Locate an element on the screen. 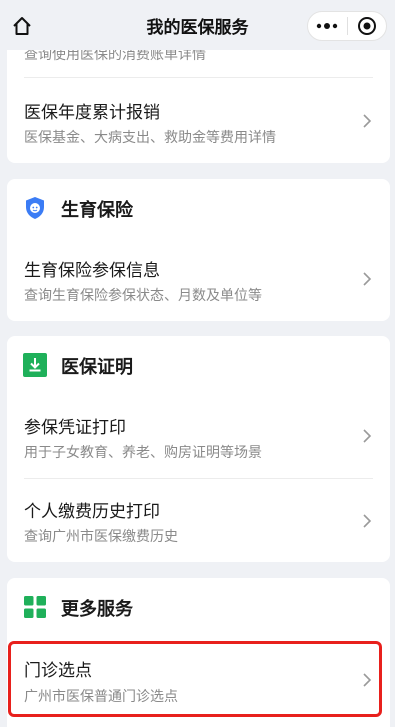  list-item-payment-history: 个人缴费历史打印 查询广州市医保缴费历史 is located at coordinates (198, 520).